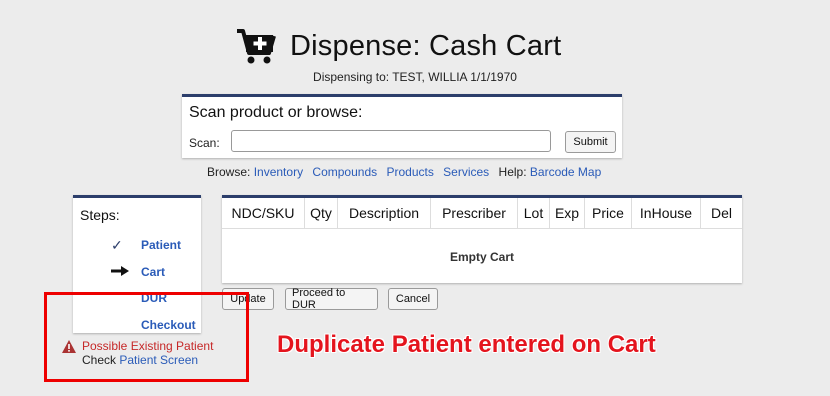  What do you see at coordinates (229, 172) in the screenshot?
I see `browse-label: Browse:` at bounding box center [229, 172].